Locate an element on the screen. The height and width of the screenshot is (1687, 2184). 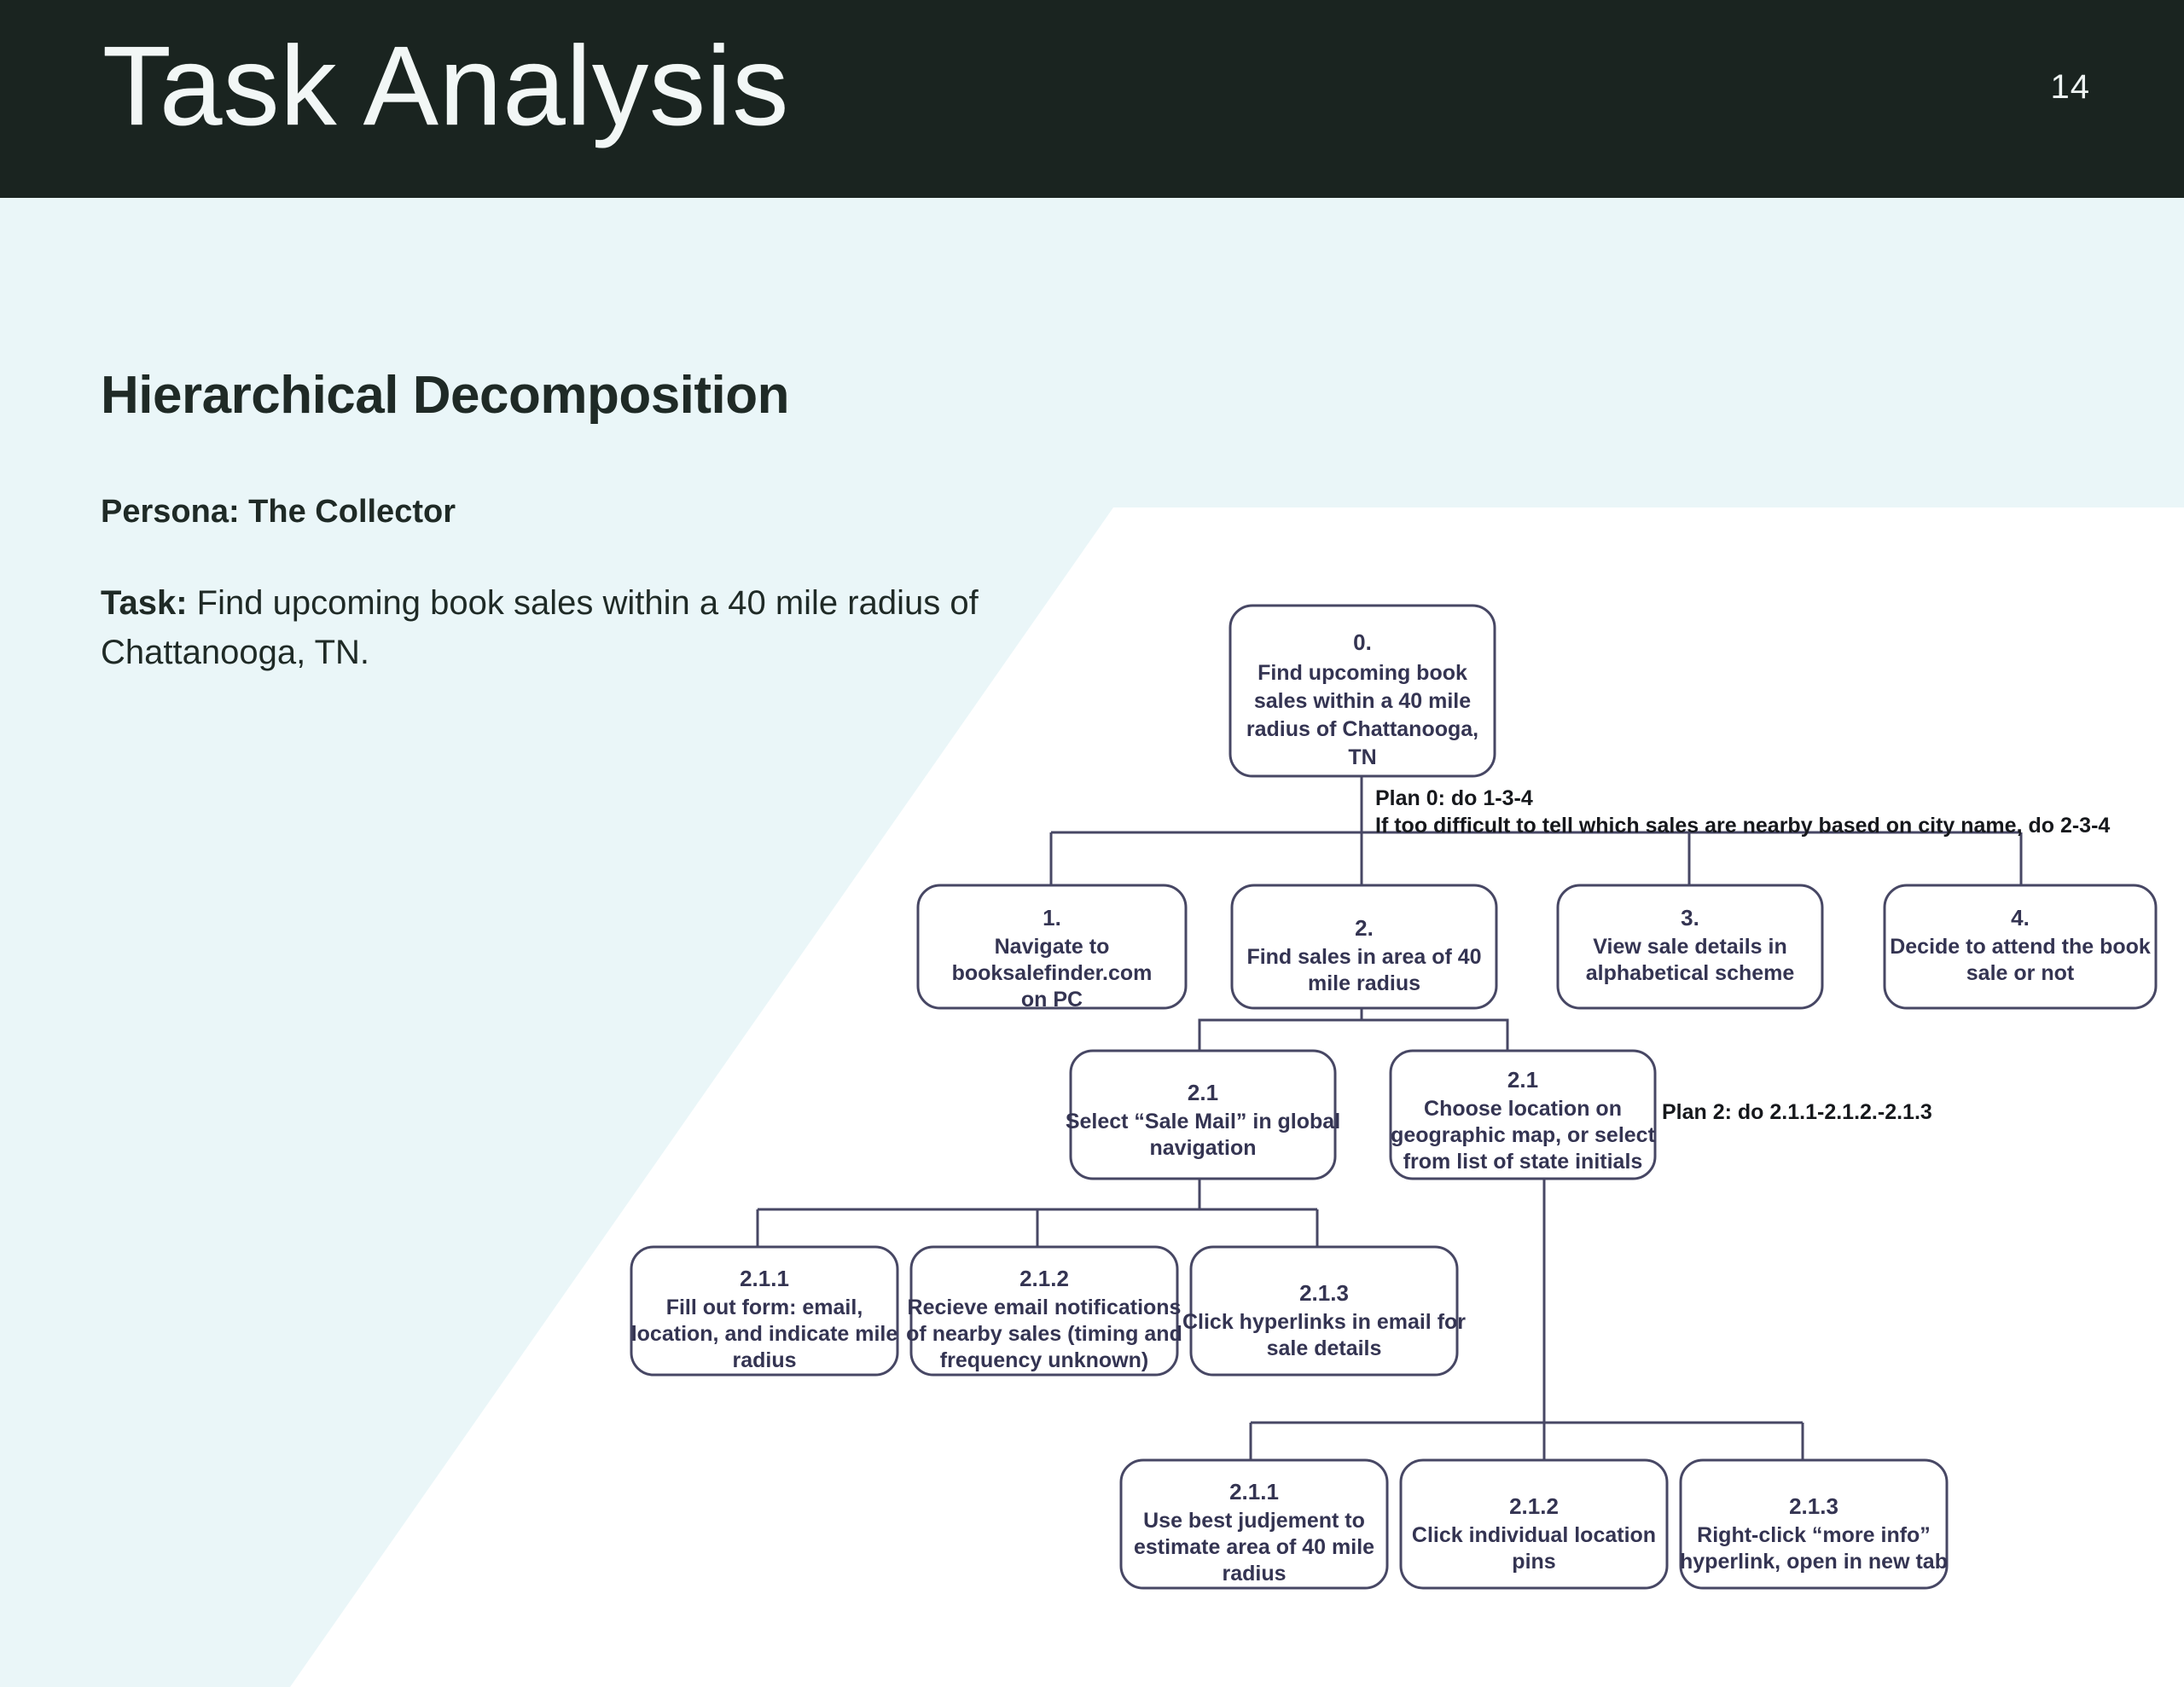
task-node-2-1-1-fill-form-number: 2.1.1 is located at coordinates (764, 1279).